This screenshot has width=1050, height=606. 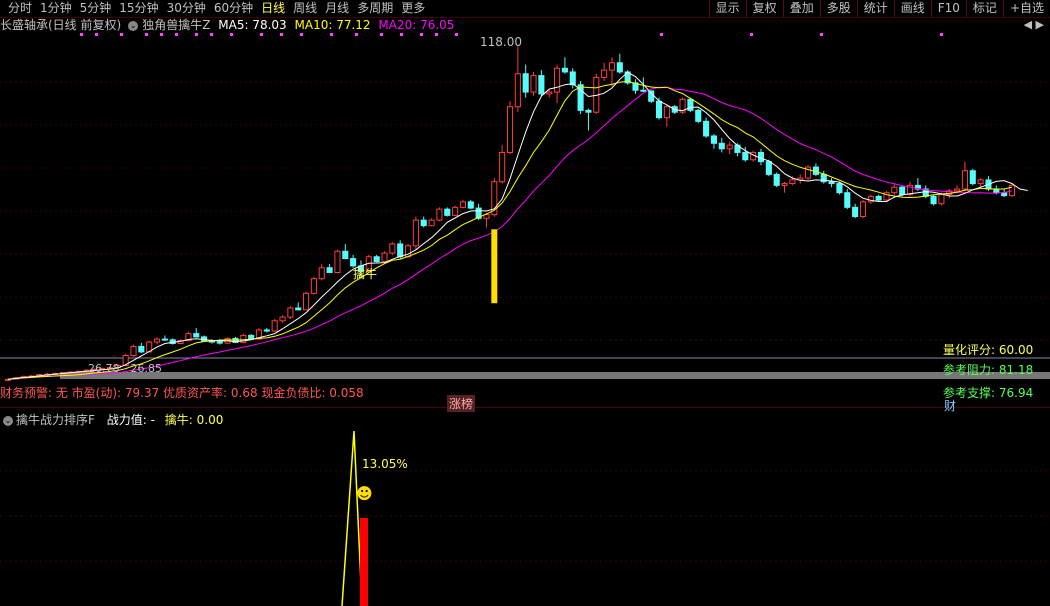 What do you see at coordinates (138, 8) in the screenshot?
I see `tab-3: 15分钟` at bounding box center [138, 8].